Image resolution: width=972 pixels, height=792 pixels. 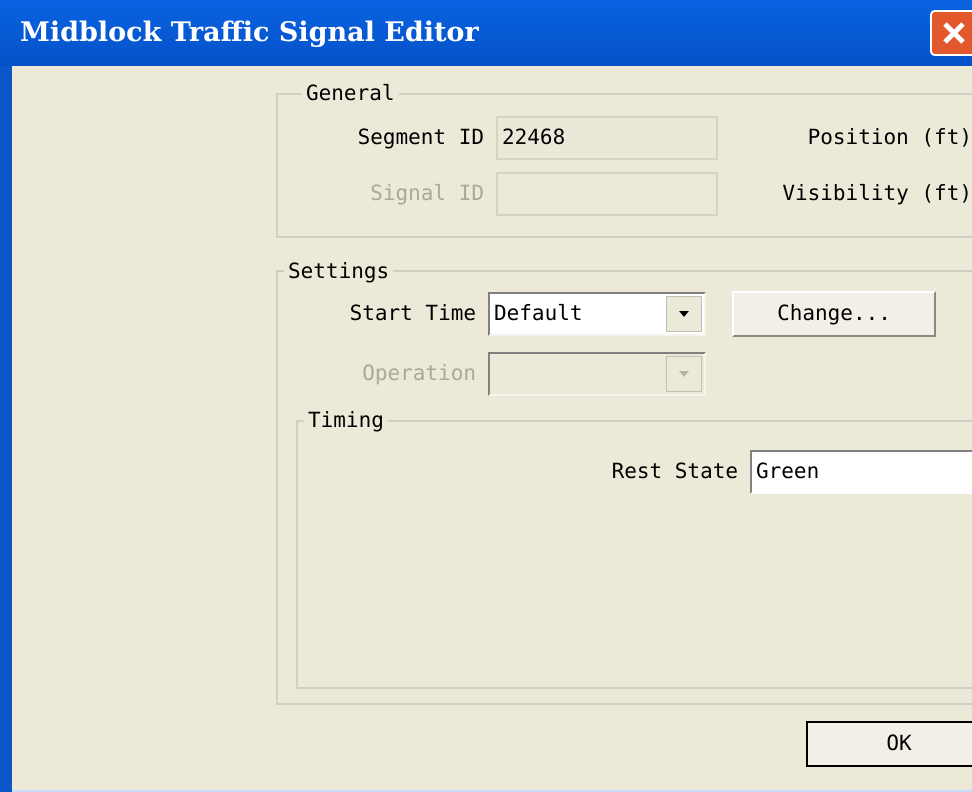 I want to click on dropdown: Default, so click(x=597, y=314).